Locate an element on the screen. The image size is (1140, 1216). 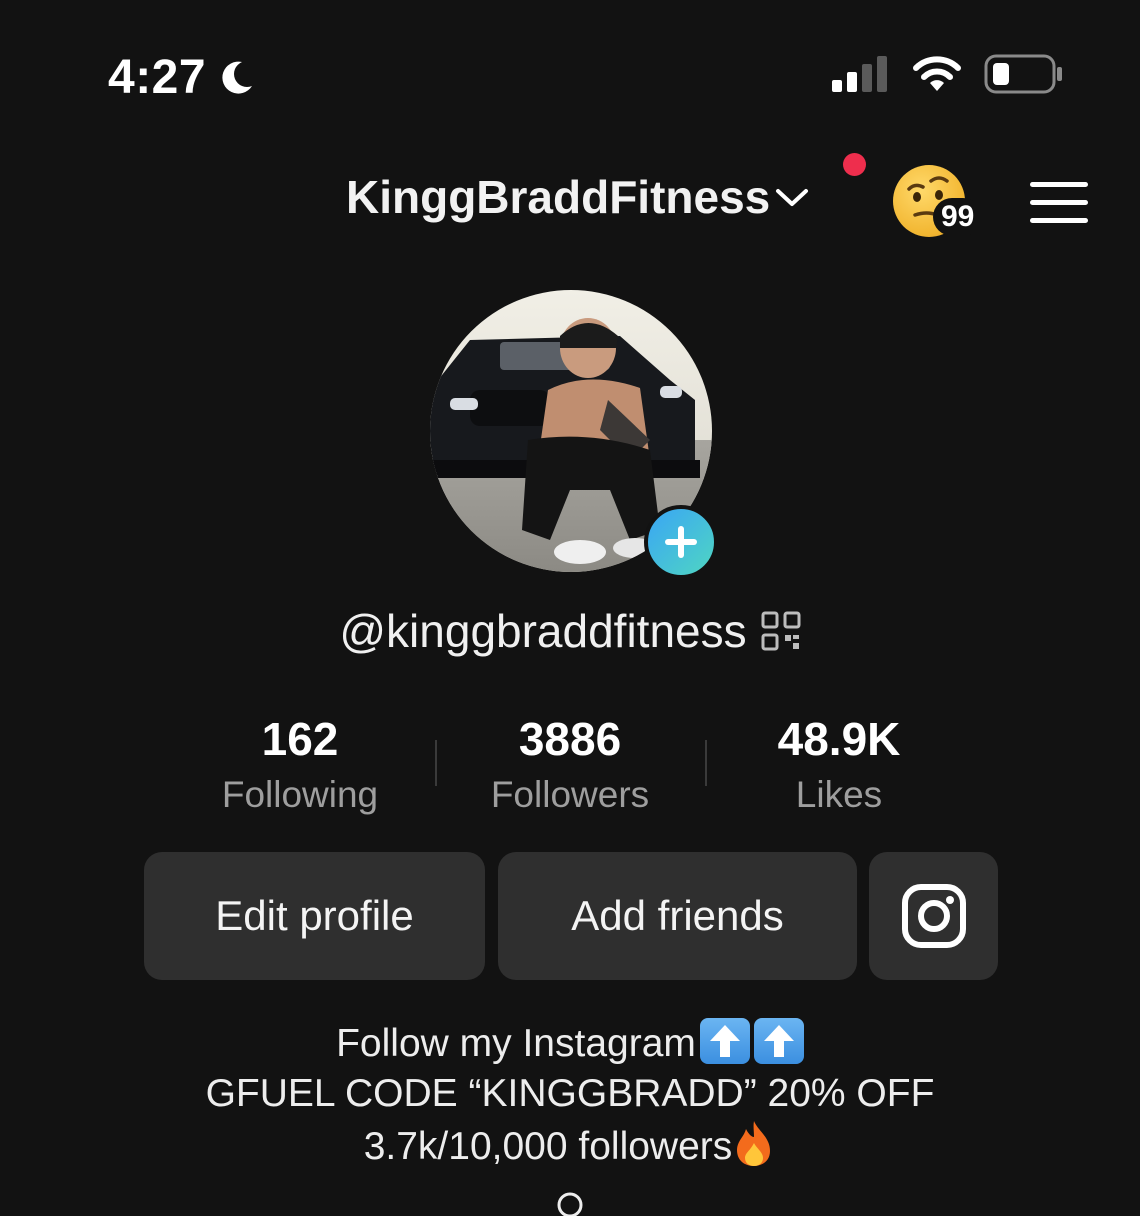
account-switcher: KinggBraddFitness is located at coordinates (578, 197).